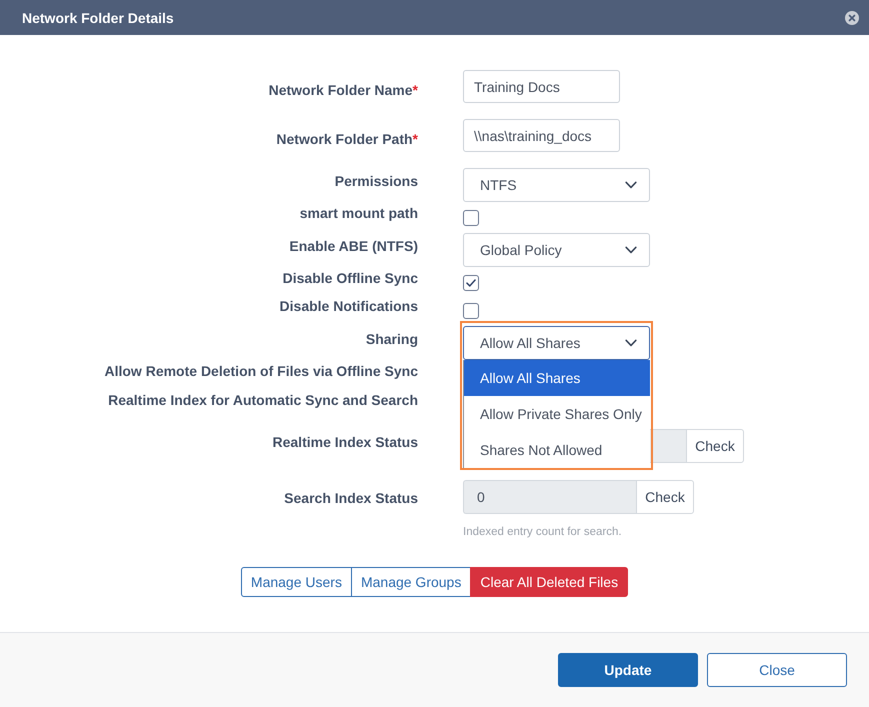 The width and height of the screenshot is (869, 707). I want to click on text-field: \\nas\training_docs, so click(541, 135).